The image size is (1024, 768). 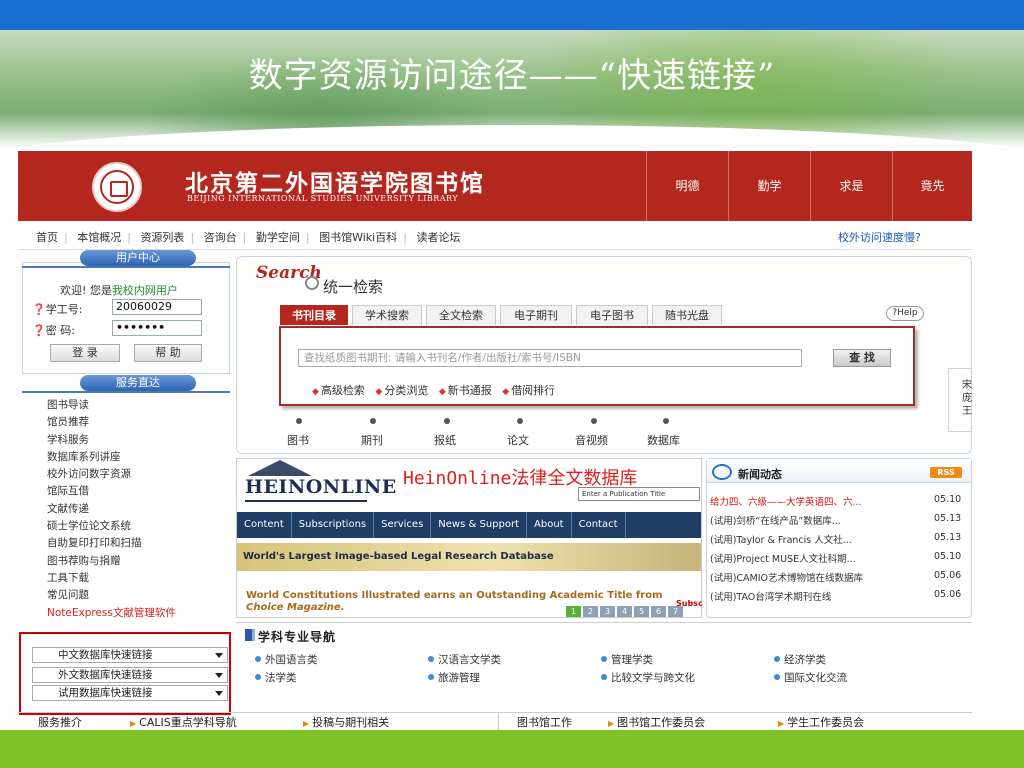 What do you see at coordinates (639, 494) in the screenshot?
I see `hein-publication-input: Enter a Publication Title` at bounding box center [639, 494].